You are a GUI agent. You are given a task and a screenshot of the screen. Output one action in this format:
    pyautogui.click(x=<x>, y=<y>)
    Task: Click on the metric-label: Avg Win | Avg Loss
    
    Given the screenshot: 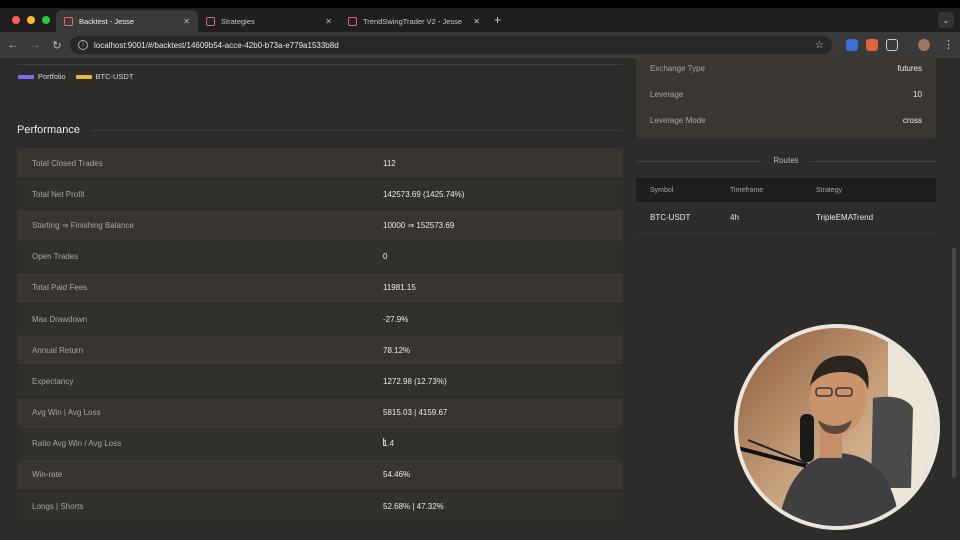 What is the action you would take?
    pyautogui.click(x=66, y=413)
    